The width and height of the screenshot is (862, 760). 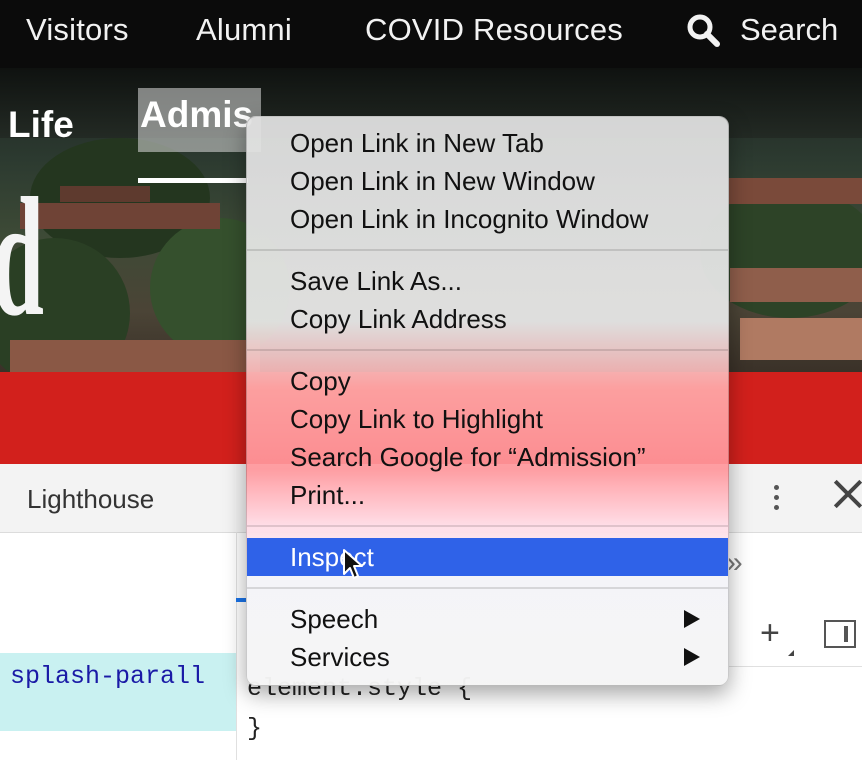 I want to click on kebab-menu-icon, so click(x=776, y=500).